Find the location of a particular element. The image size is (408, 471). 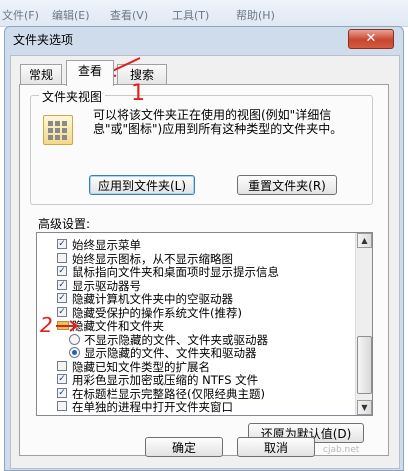

settings-row-label: 显示隐藏的文件、文件夹和驱动器 is located at coordinates (170, 353).